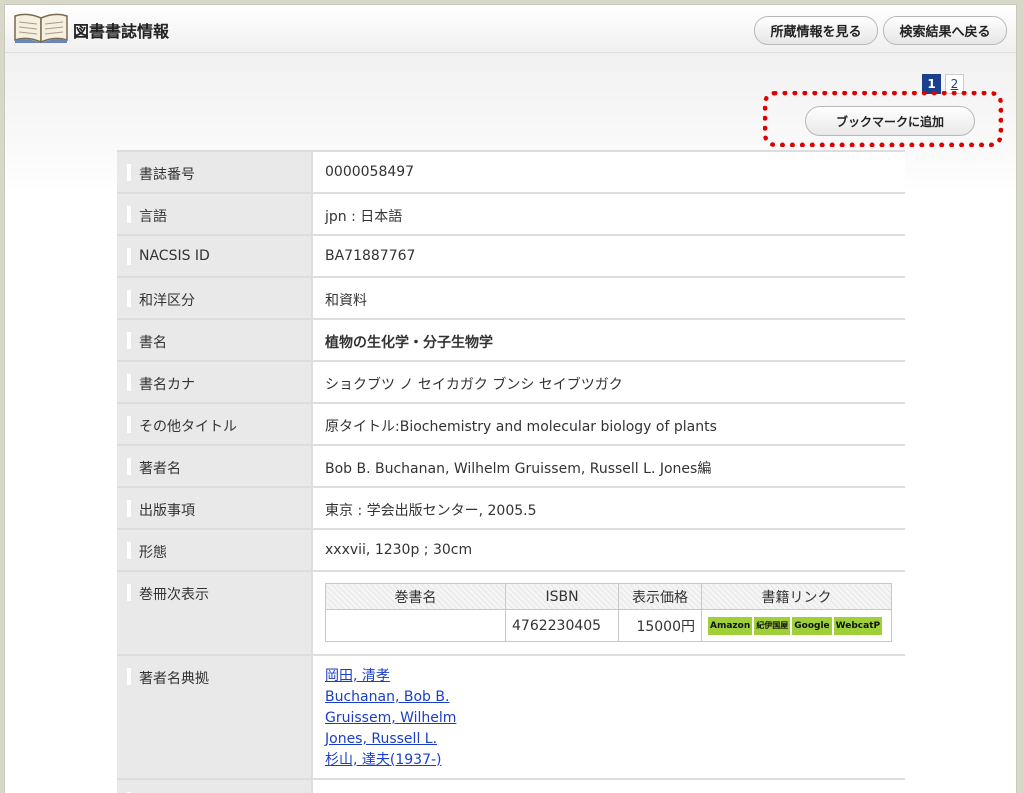 The image size is (1024, 793). I want to click on field-row: 書名 植物の生化学・分子生物学, so click(511, 341).